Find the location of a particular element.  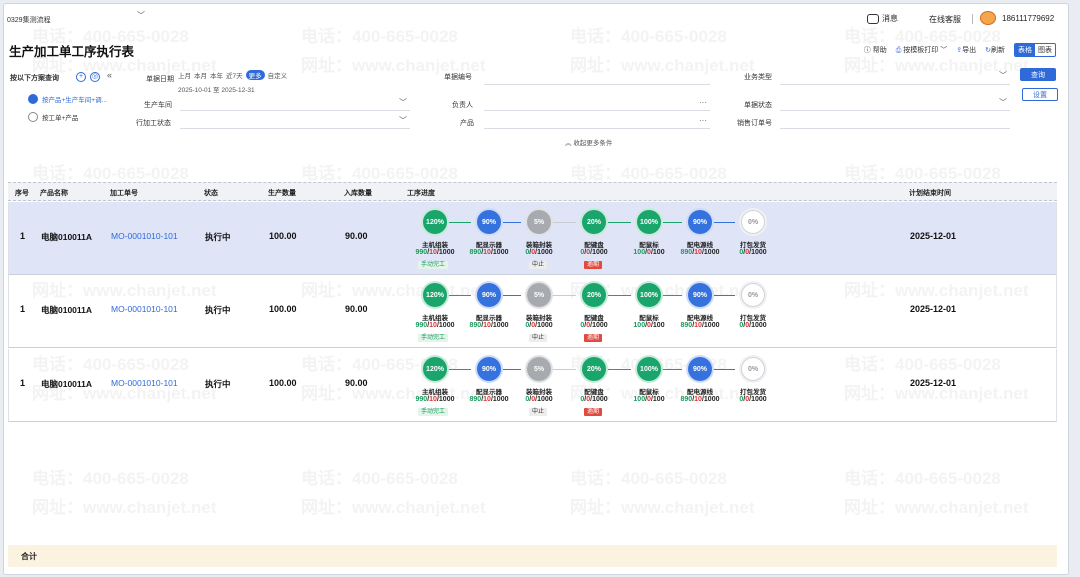

query-button: 查询 is located at coordinates (1038, 74).